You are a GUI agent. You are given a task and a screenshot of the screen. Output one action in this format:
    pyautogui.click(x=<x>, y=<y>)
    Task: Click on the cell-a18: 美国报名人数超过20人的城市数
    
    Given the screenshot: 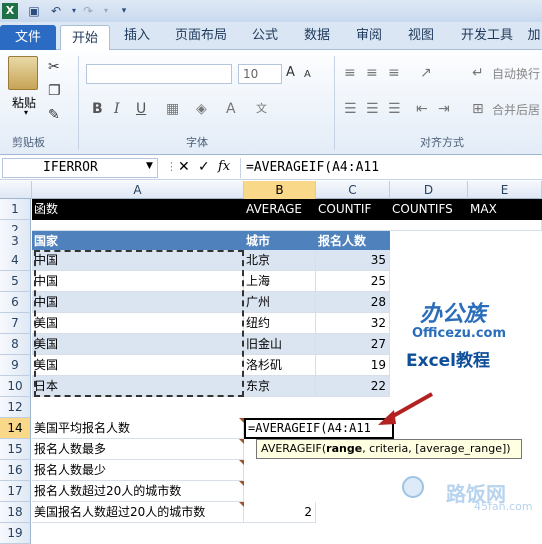 What is the action you would take?
    pyautogui.click(x=138, y=512)
    